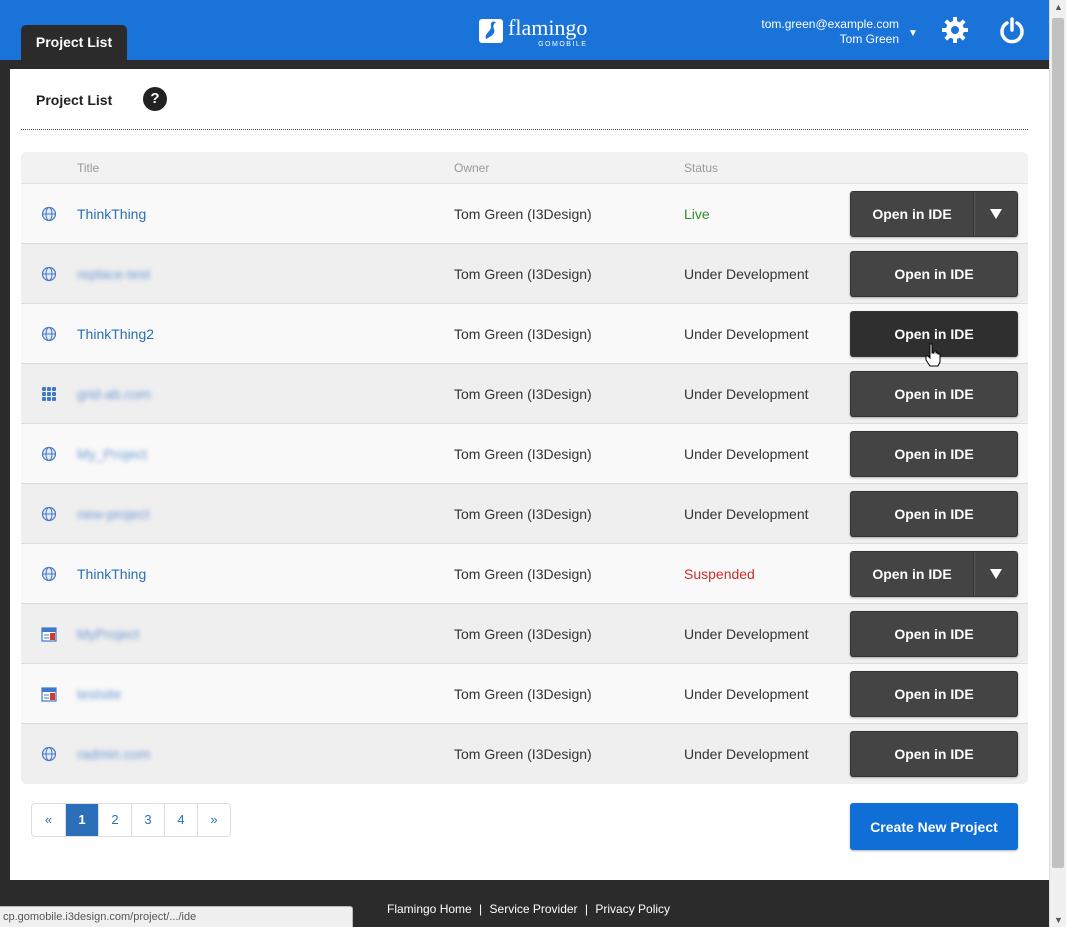 This screenshot has height=927, width=1066. Describe the element at coordinates (701, 167) in the screenshot. I see `column-status: Status` at that location.